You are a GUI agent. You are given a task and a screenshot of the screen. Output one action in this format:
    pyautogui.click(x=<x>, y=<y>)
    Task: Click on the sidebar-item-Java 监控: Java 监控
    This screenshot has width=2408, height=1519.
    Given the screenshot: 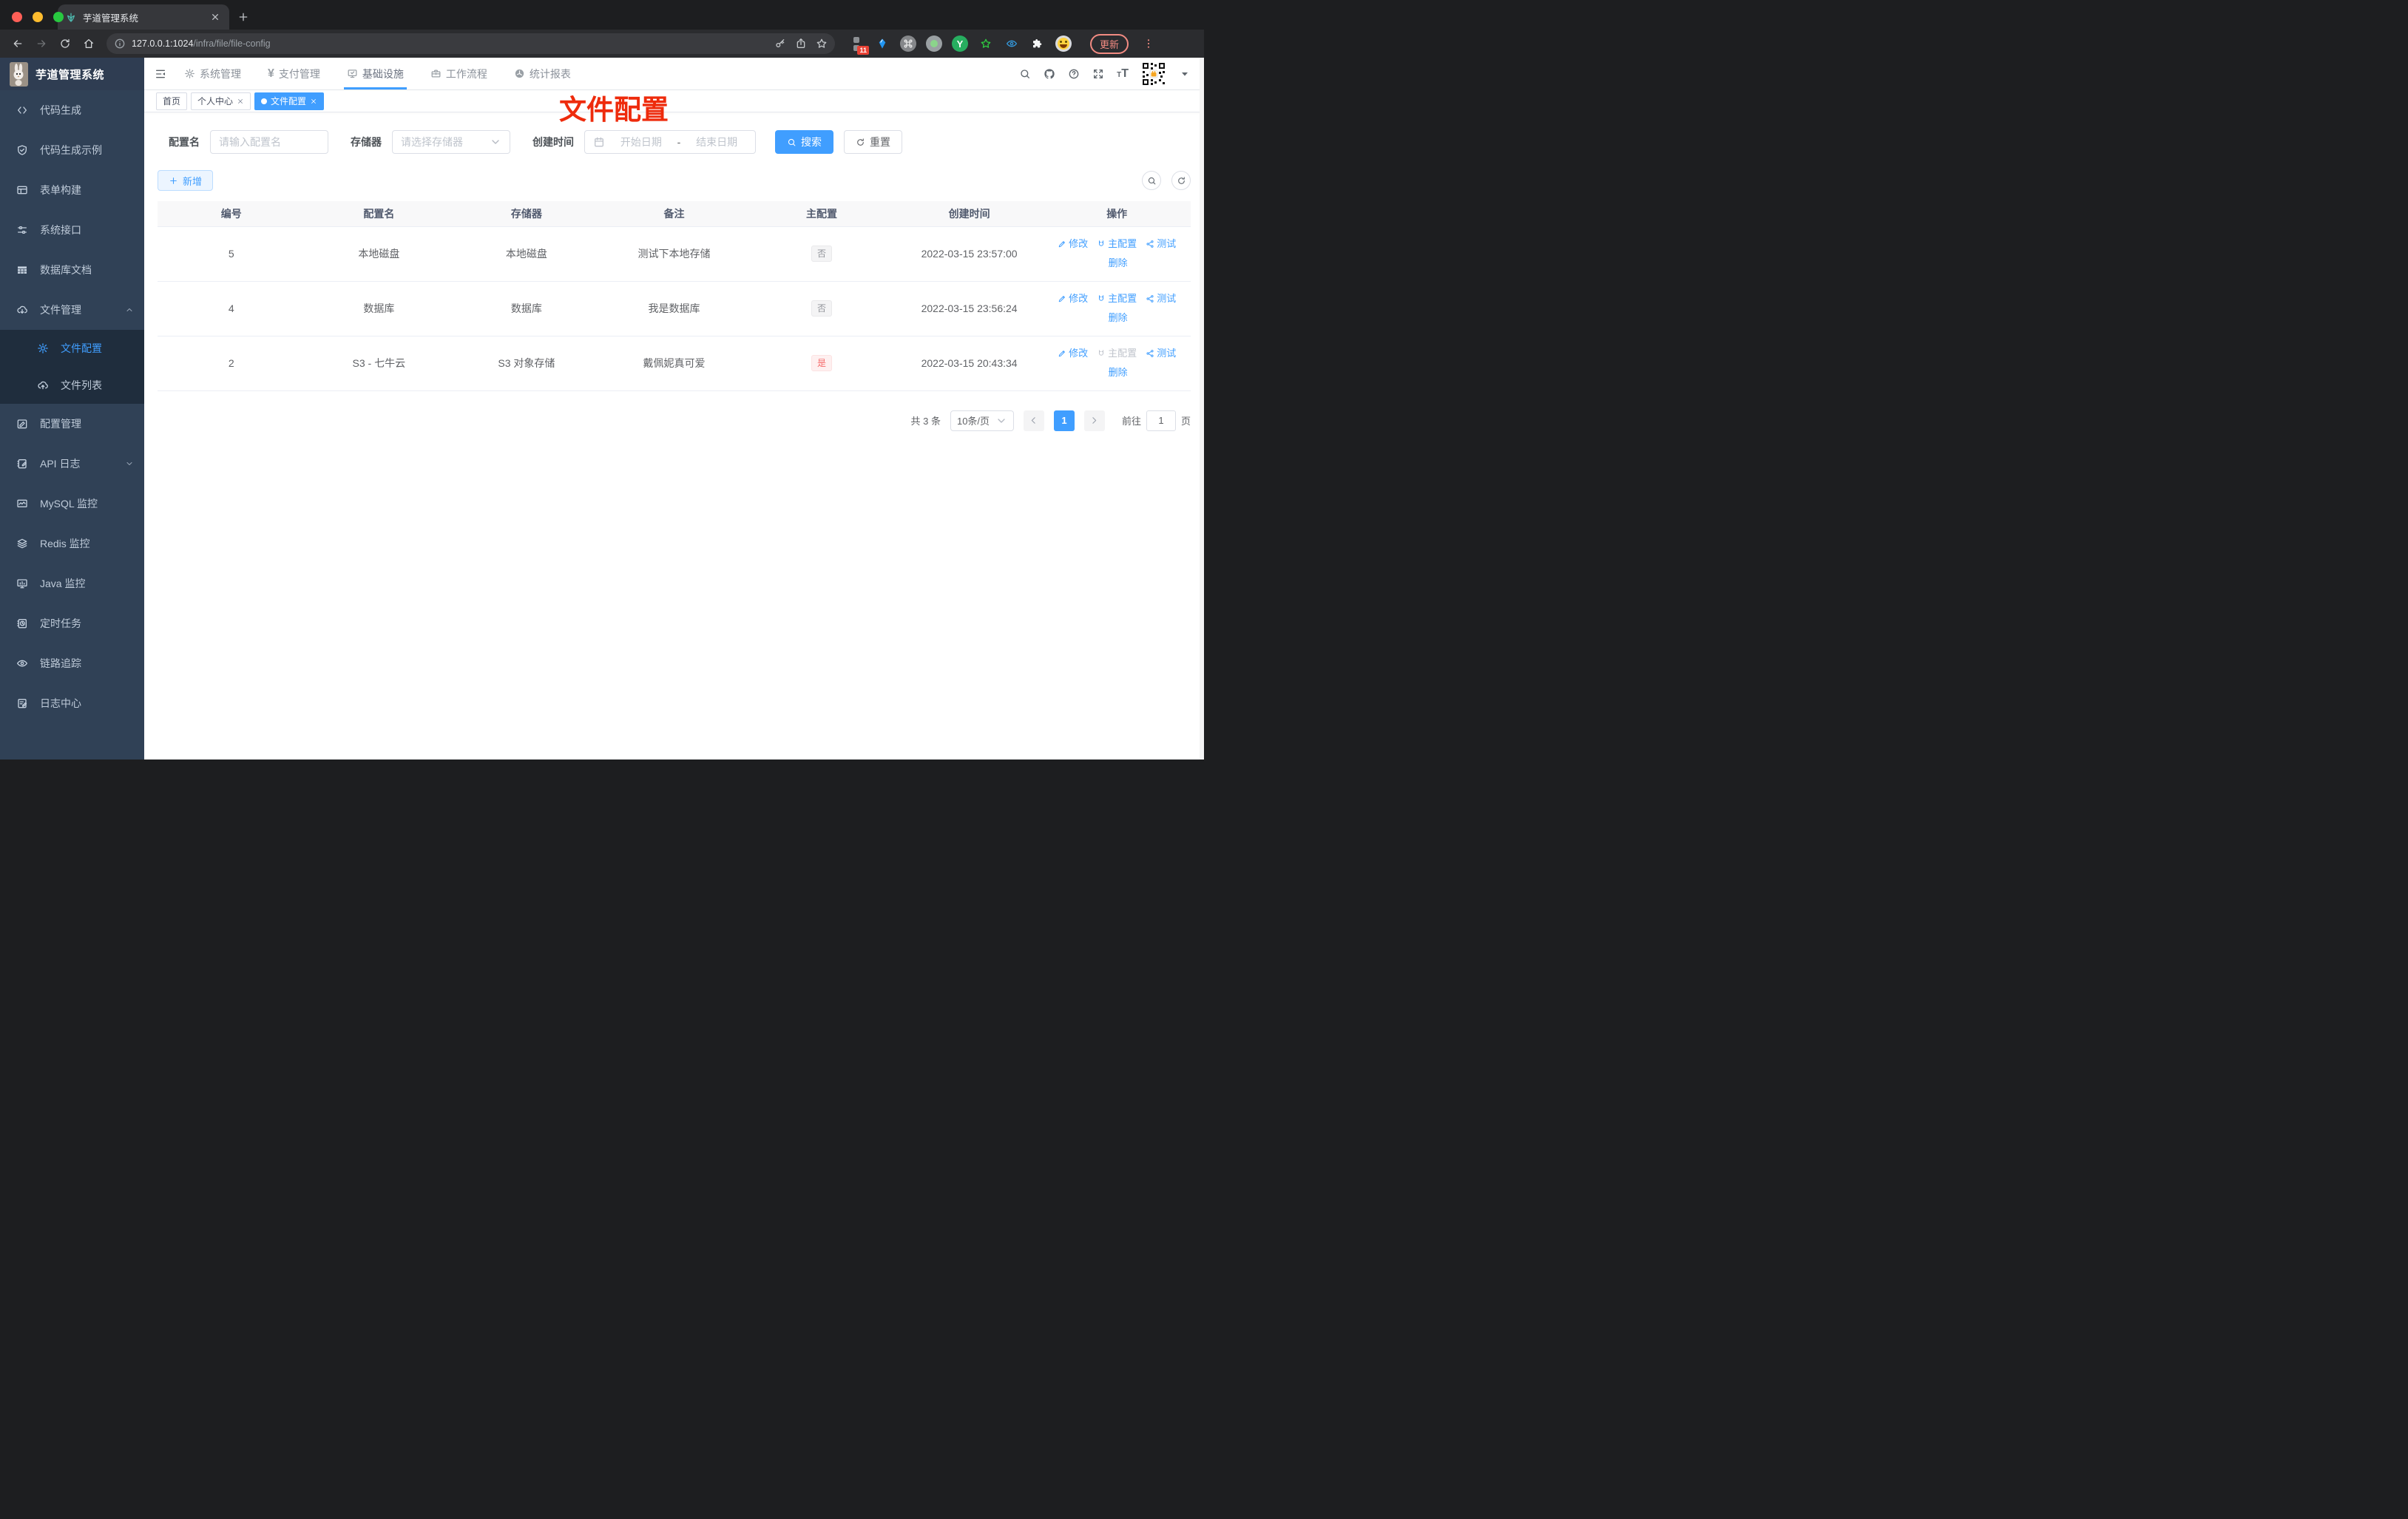 What is the action you would take?
    pyautogui.click(x=72, y=583)
    